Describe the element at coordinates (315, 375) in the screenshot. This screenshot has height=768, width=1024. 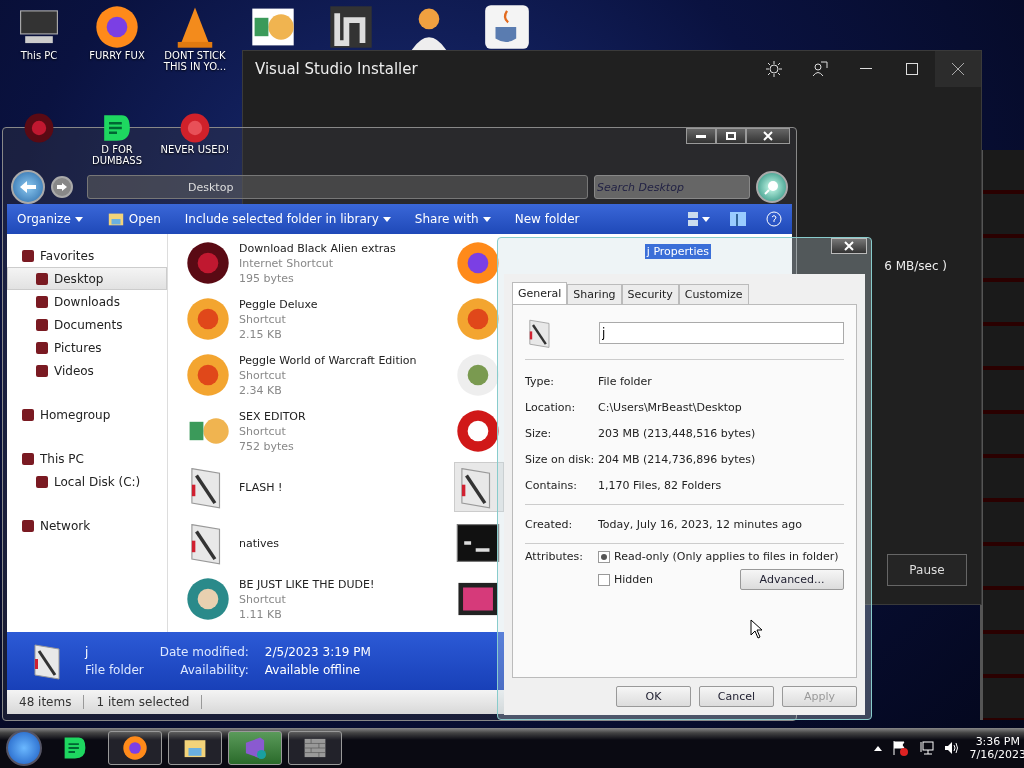
I see `file-item: Peggle World of Warcraft Edition Shortcut 2.34 KB` at that location.